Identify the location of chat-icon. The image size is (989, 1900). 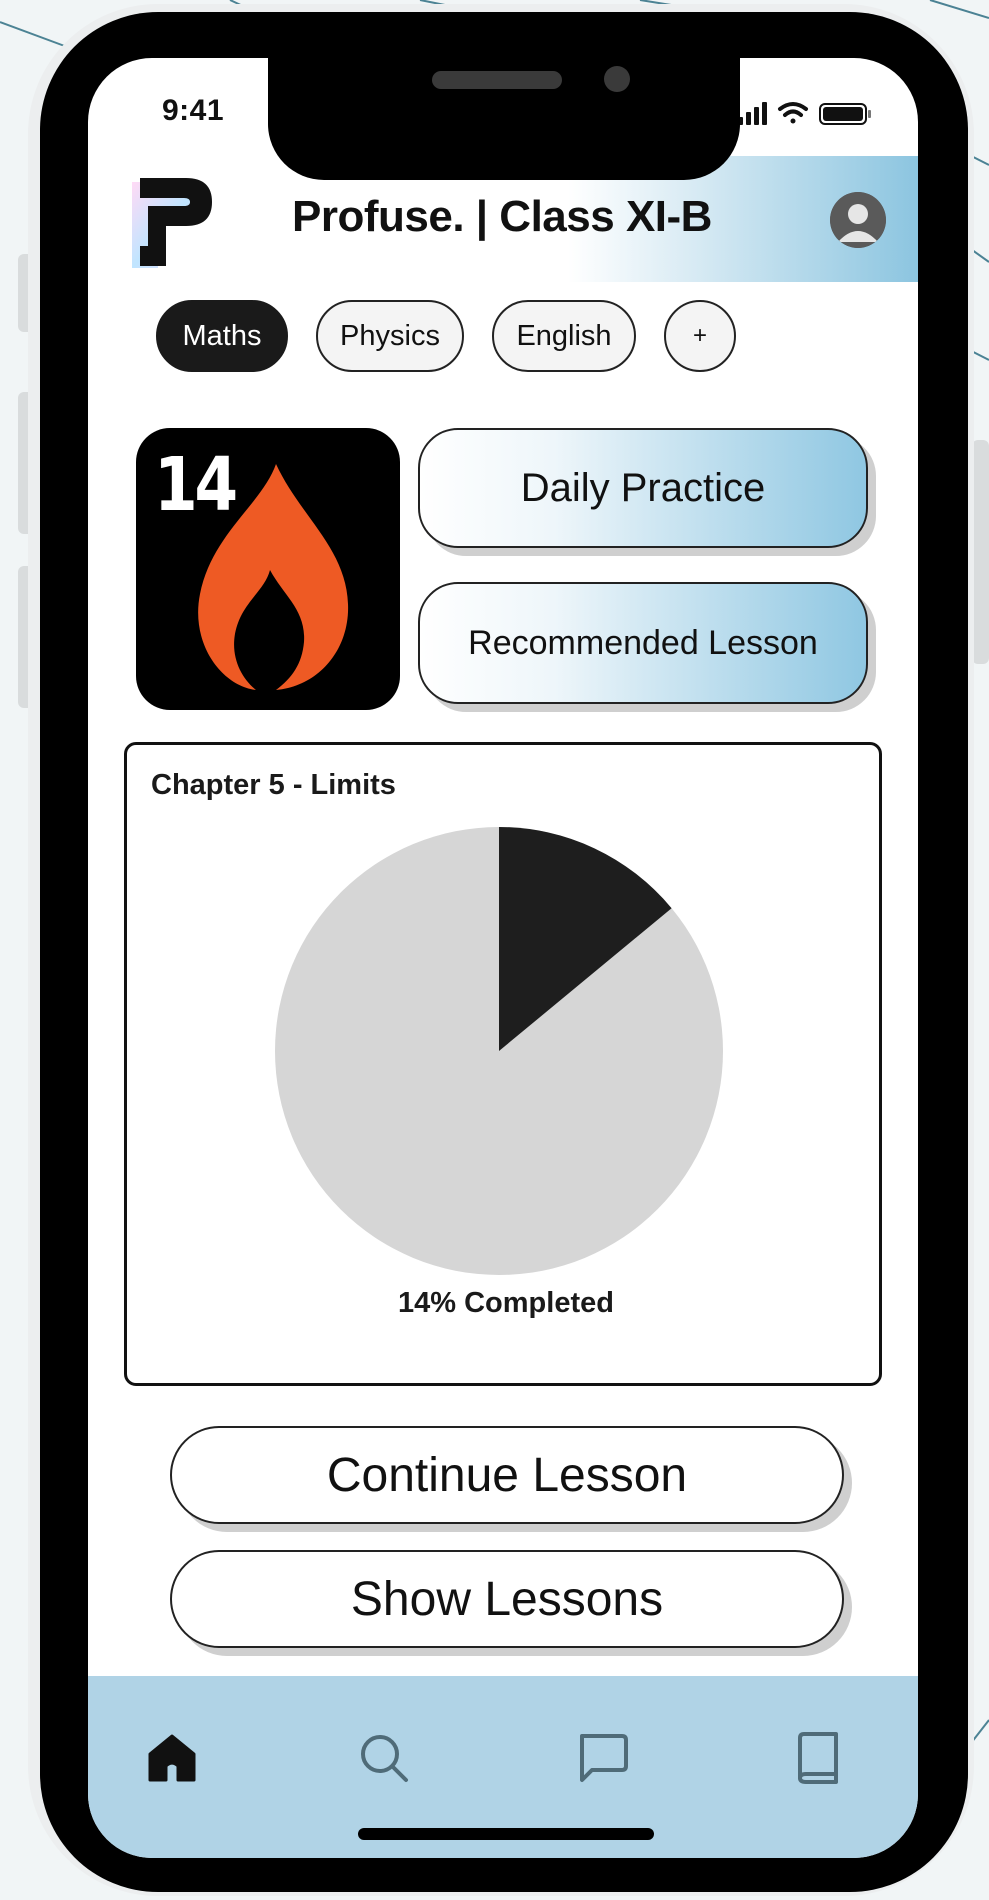
(602, 1758).